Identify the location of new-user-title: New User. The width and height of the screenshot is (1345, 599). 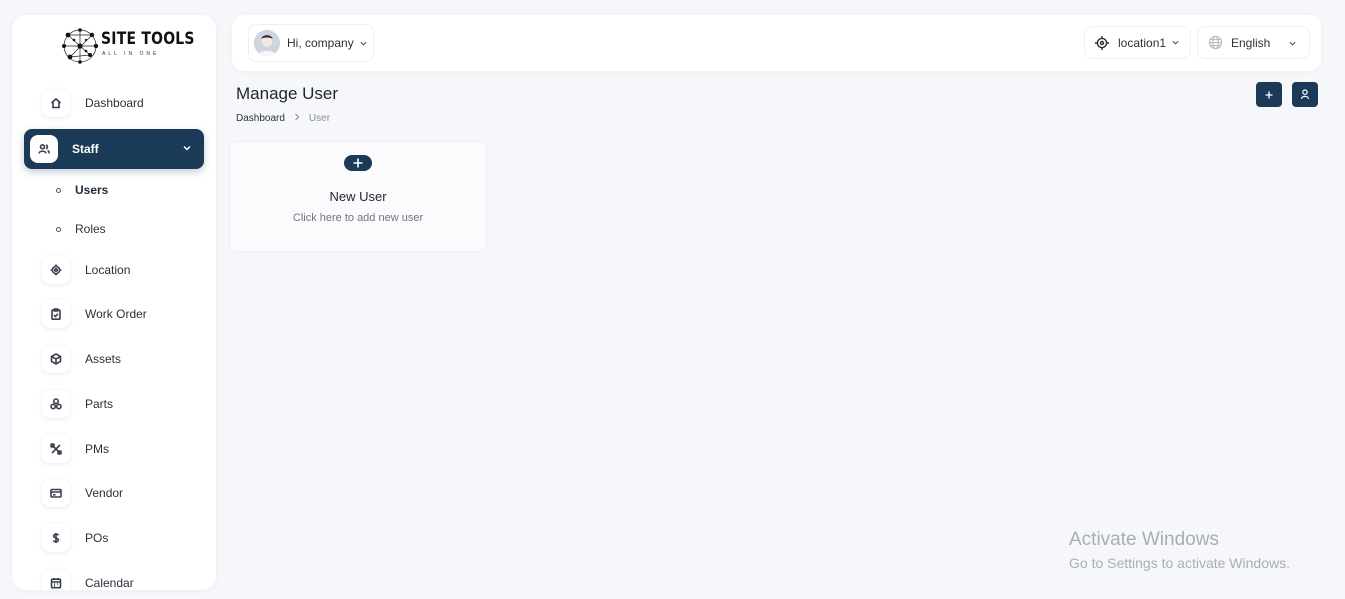
(358, 196).